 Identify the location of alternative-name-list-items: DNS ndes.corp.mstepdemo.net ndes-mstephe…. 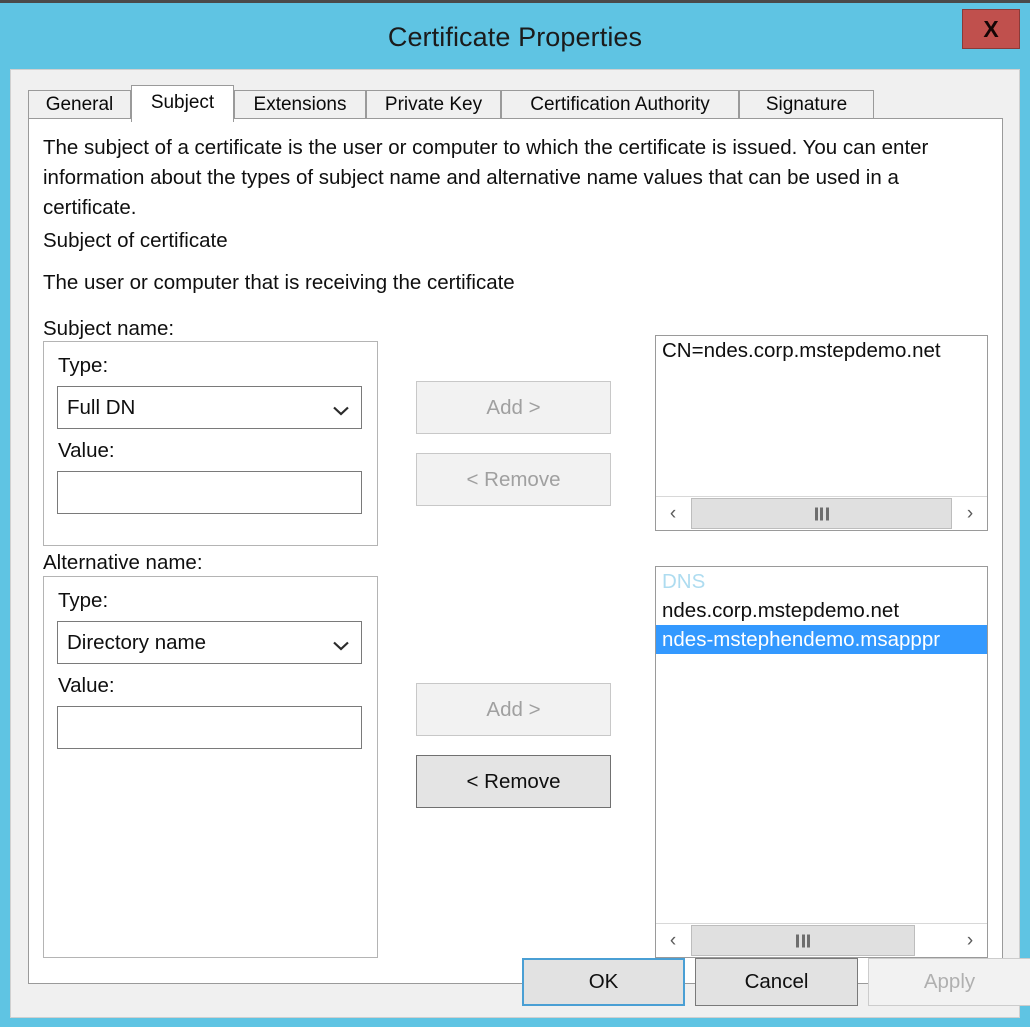
(821, 745).